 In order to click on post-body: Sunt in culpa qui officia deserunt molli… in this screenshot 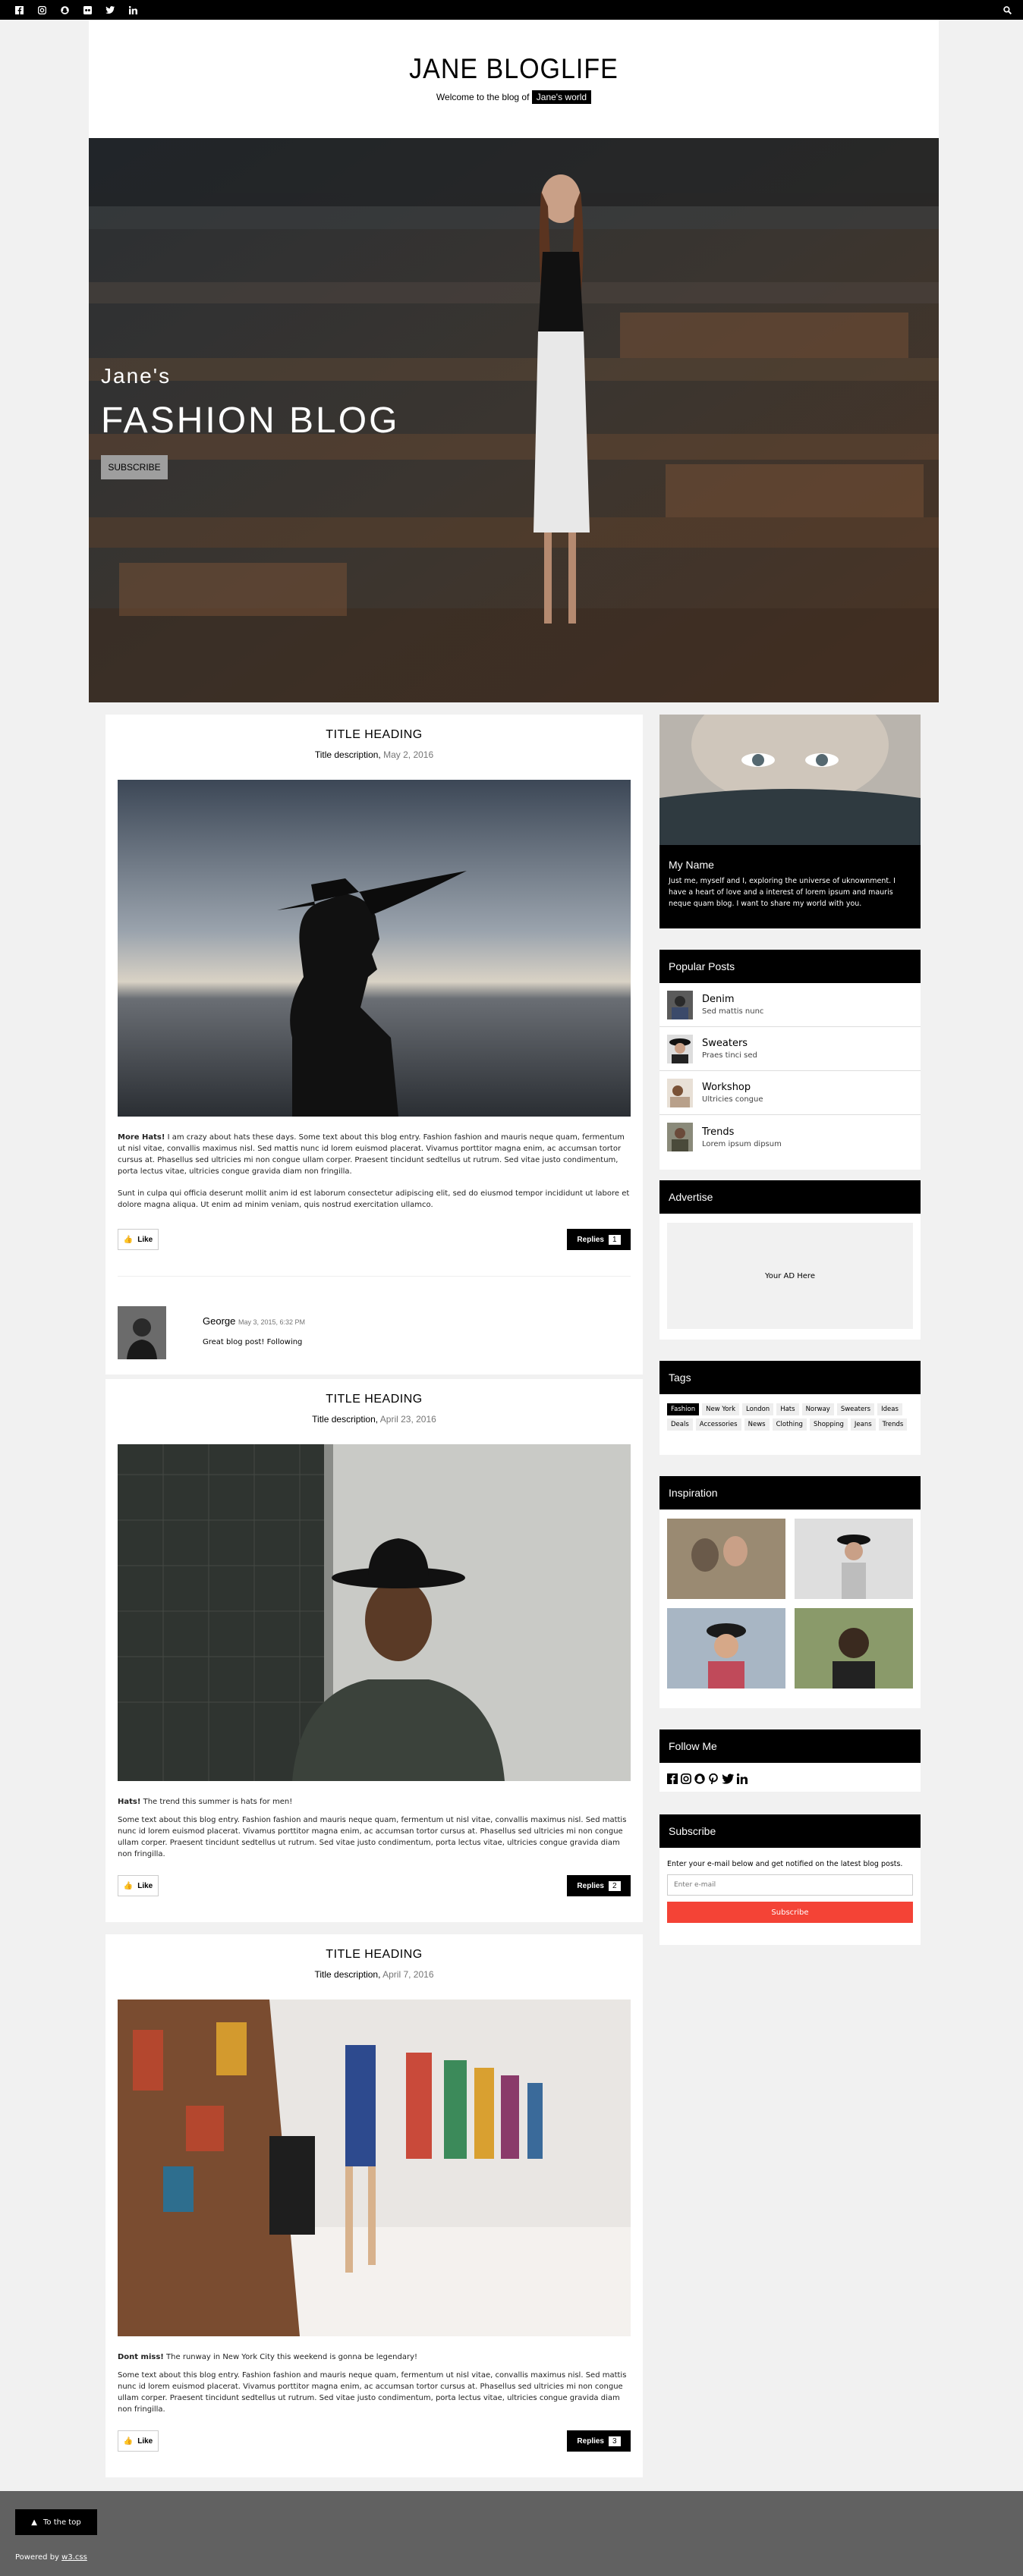, I will do `click(374, 1199)`.